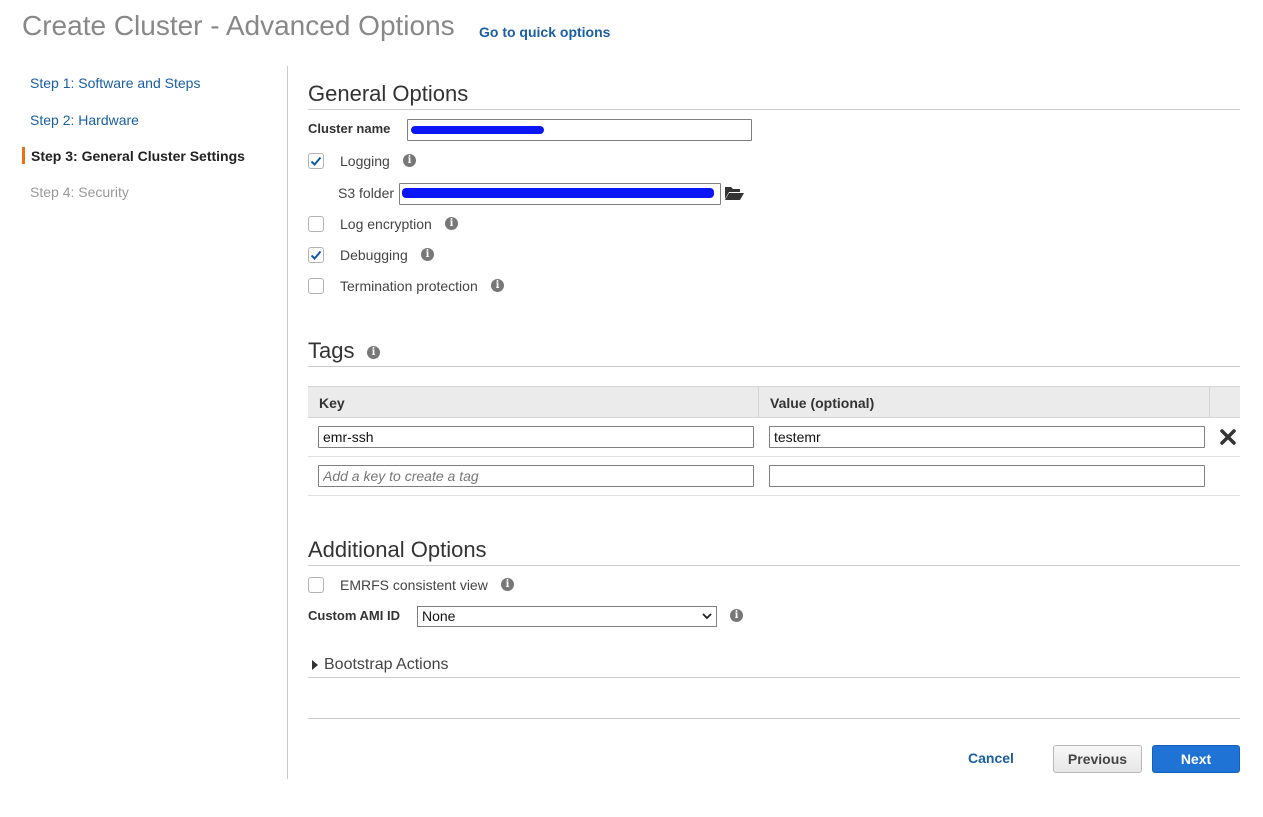 This screenshot has width=1263, height=817. I want to click on custom-ami-id-value: None, so click(439, 616).